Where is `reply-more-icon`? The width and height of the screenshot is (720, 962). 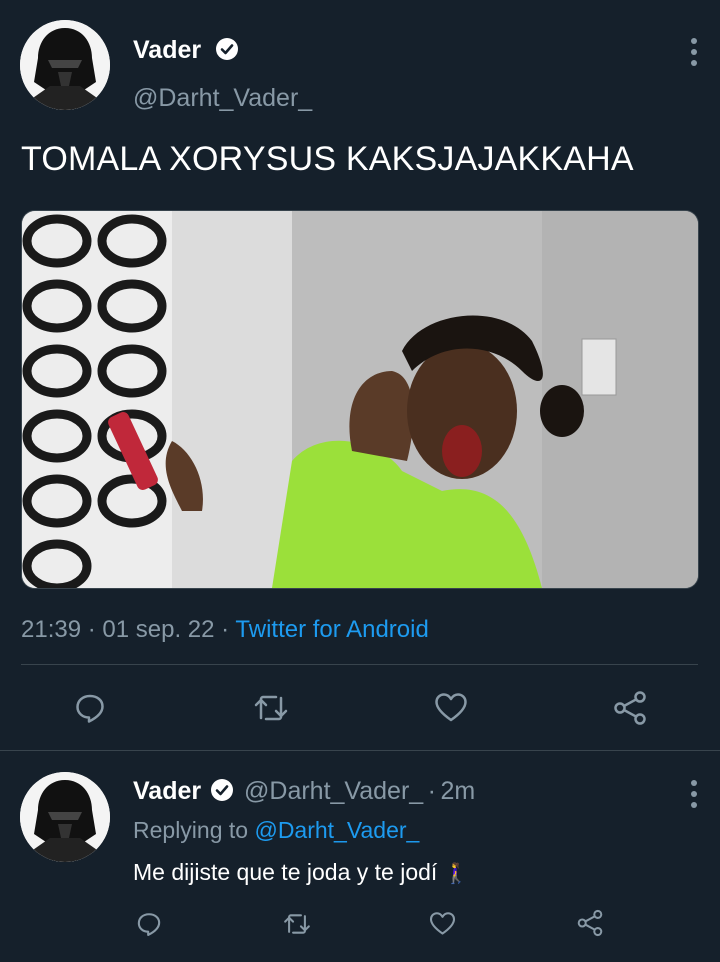
reply-more-icon is located at coordinates (694, 796).